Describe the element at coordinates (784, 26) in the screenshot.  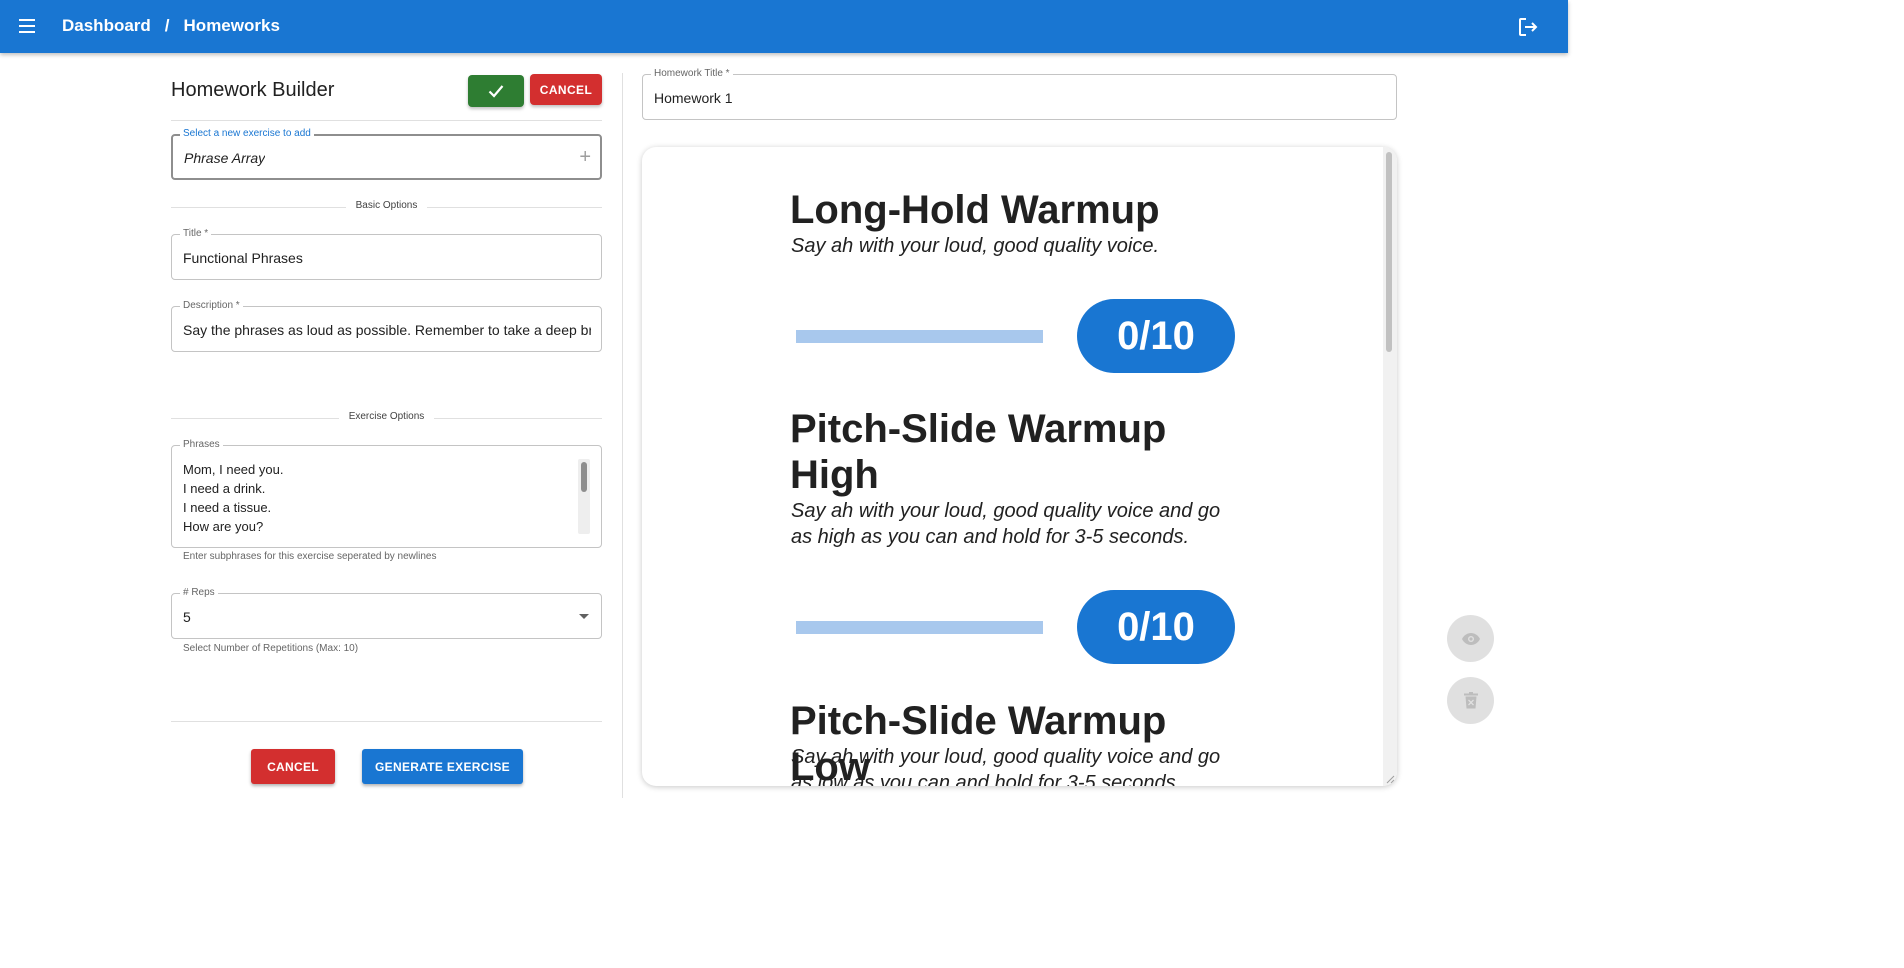
I see `app-bar: Dashboard / Homeworks` at that location.